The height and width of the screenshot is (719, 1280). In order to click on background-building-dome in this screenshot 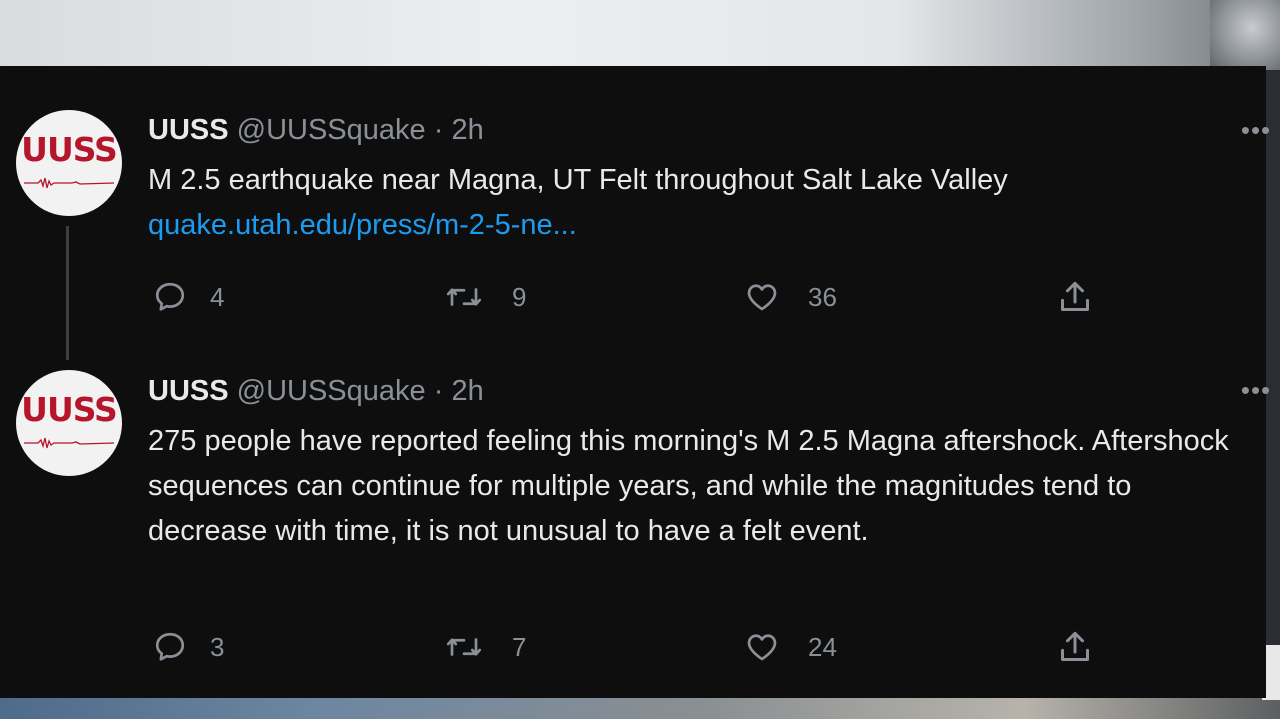, I will do `click(1245, 35)`.